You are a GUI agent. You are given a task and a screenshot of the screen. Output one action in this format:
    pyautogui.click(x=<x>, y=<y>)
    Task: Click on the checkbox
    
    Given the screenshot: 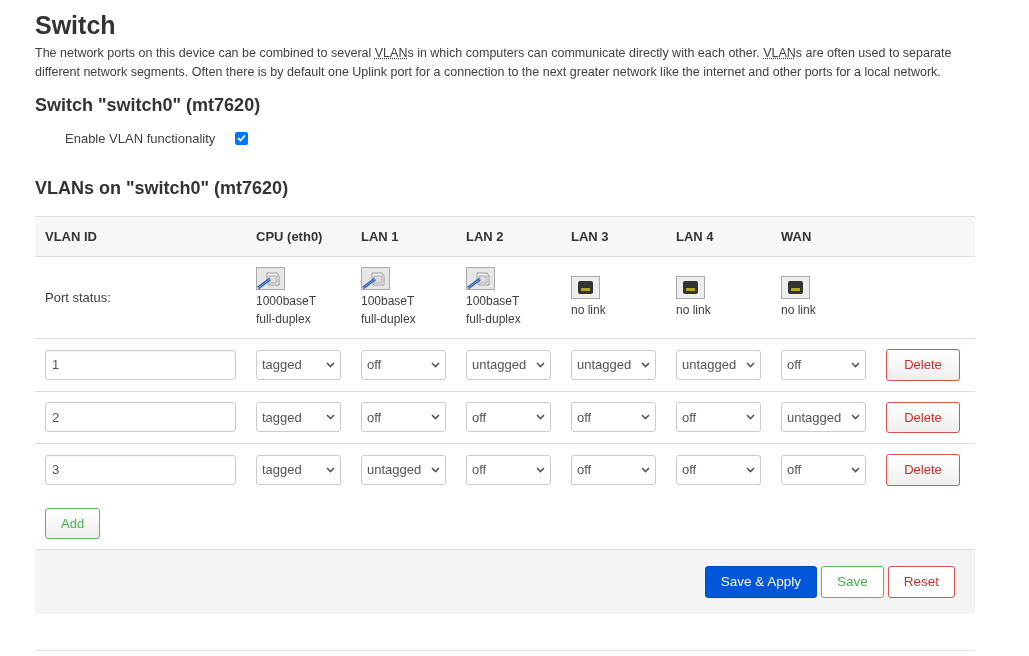 What is the action you would take?
    pyautogui.click(x=242, y=138)
    